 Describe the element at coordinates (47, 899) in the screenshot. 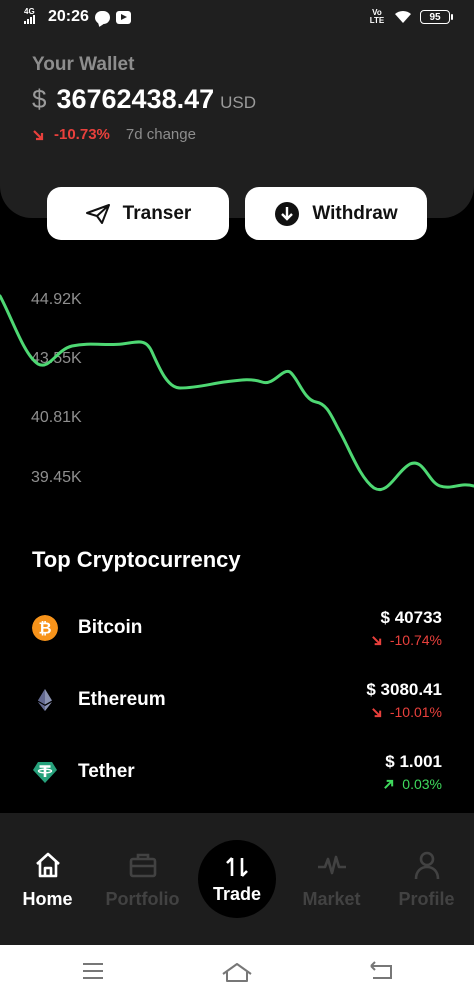

I see `nav-label: Home` at that location.